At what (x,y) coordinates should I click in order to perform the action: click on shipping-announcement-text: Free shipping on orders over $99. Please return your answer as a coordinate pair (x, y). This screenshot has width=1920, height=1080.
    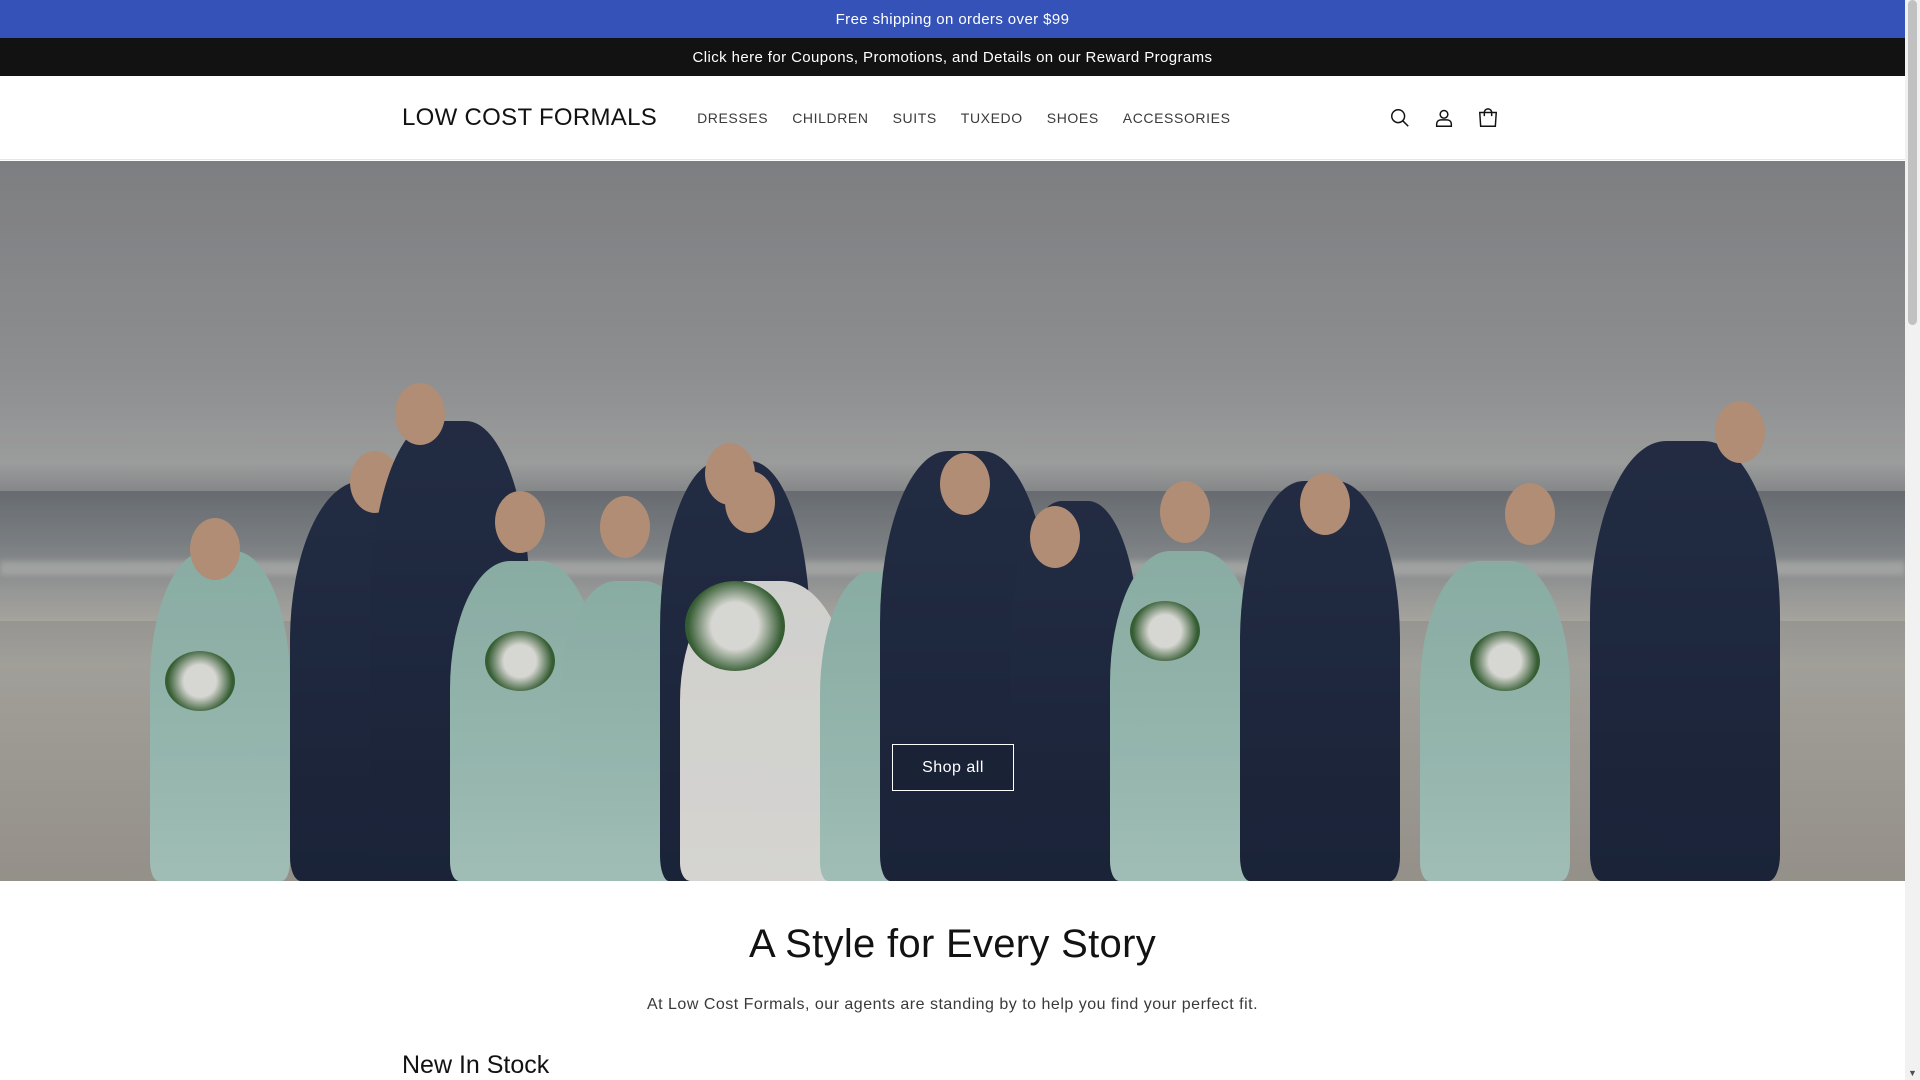
    Looking at the image, I should click on (952, 19).